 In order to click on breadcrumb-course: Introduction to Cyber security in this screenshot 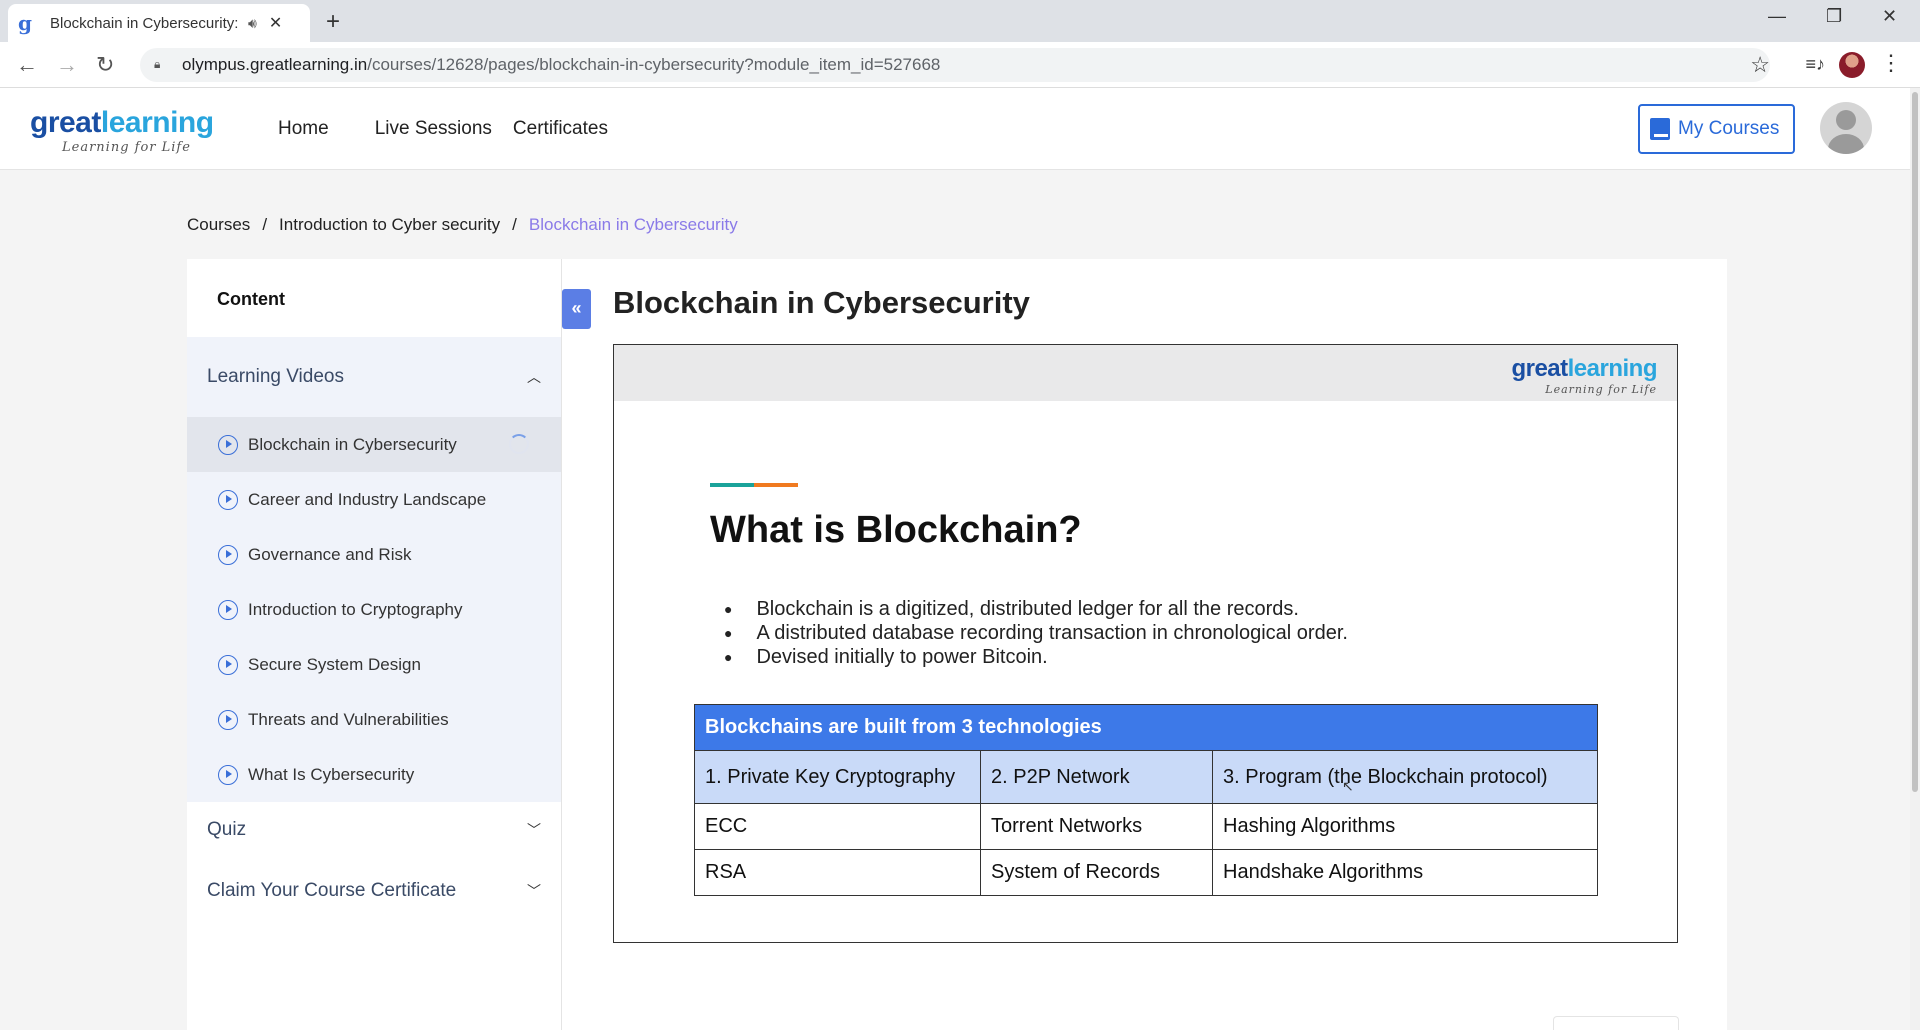, I will do `click(389, 225)`.